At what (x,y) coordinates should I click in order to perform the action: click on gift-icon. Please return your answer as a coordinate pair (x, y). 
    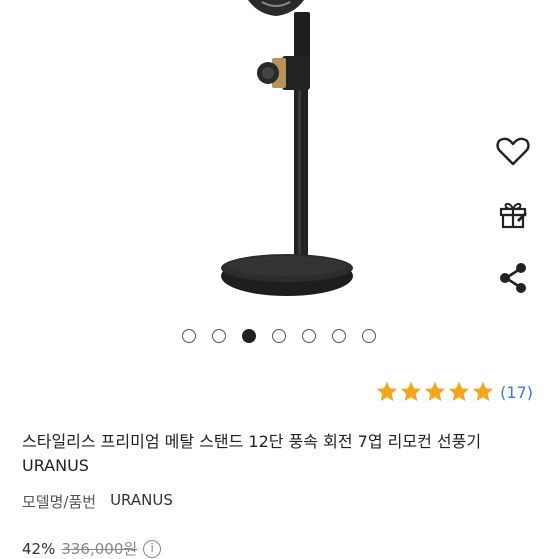
    Looking at the image, I should click on (513, 215).